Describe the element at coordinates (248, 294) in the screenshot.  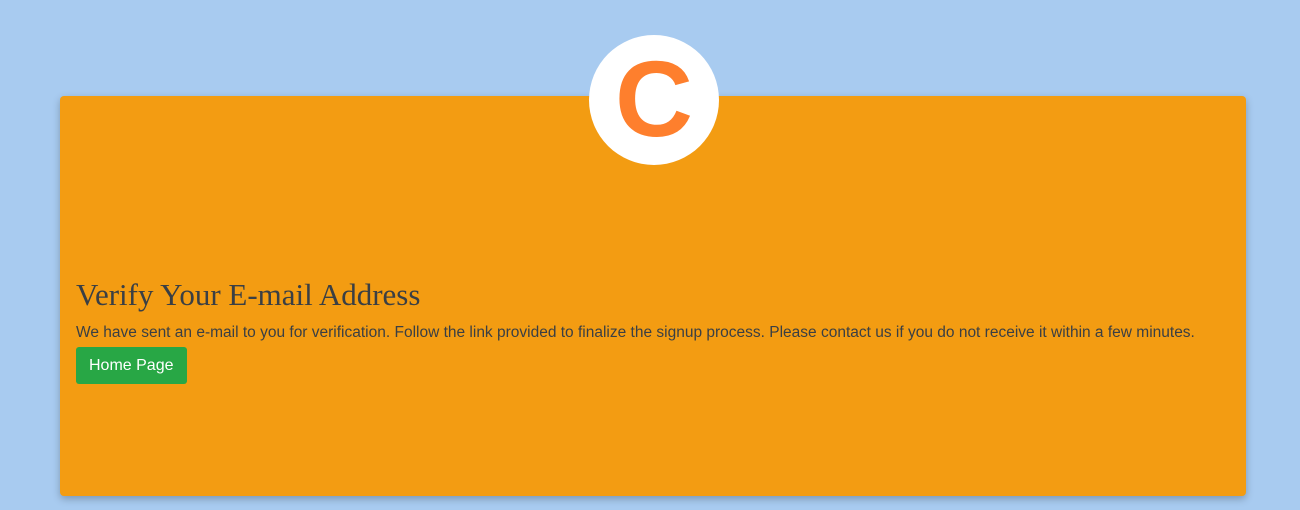
I see `page-title: Verify Your E-mail Address` at that location.